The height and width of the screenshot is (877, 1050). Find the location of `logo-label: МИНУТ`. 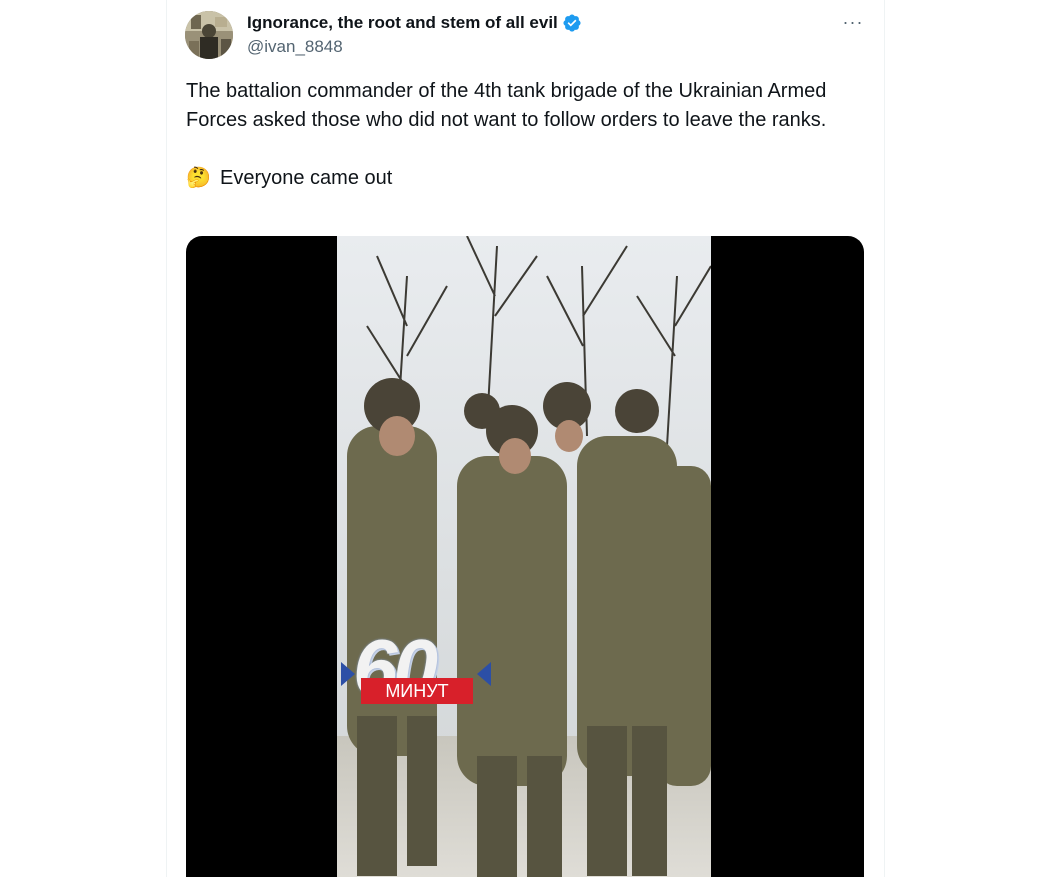

logo-label: МИНУТ is located at coordinates (417, 691).